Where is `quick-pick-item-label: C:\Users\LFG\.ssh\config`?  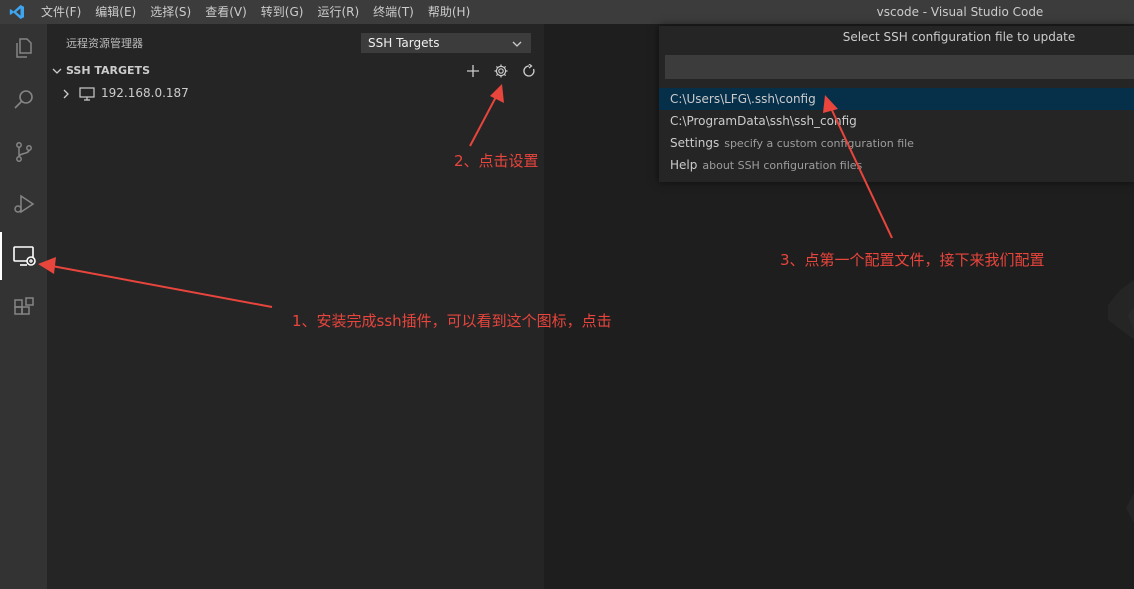 quick-pick-item-label: C:\Users\LFG\.ssh\config is located at coordinates (743, 99).